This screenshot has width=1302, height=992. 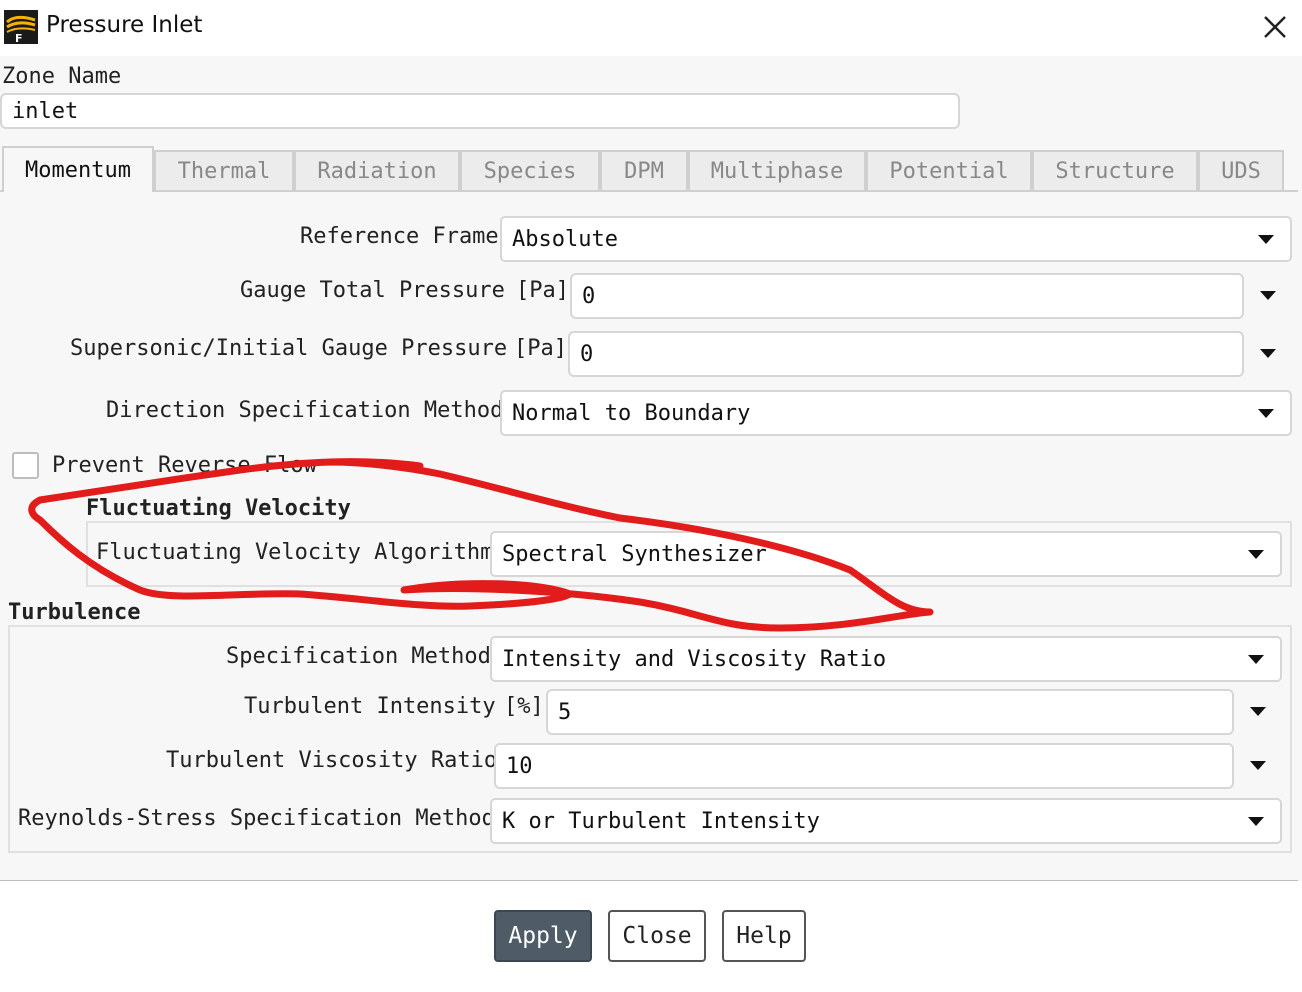 What do you see at coordinates (1258, 711) in the screenshot?
I see `turbulent-intensity-dropdown-icon` at bounding box center [1258, 711].